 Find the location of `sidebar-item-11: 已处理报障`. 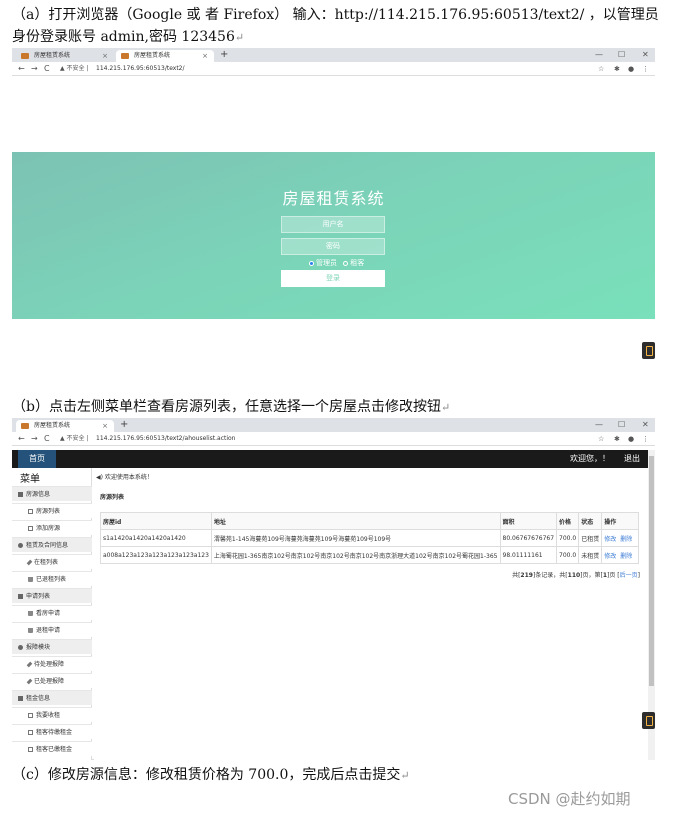

sidebar-item-11: 已处理报障 is located at coordinates (52, 680).